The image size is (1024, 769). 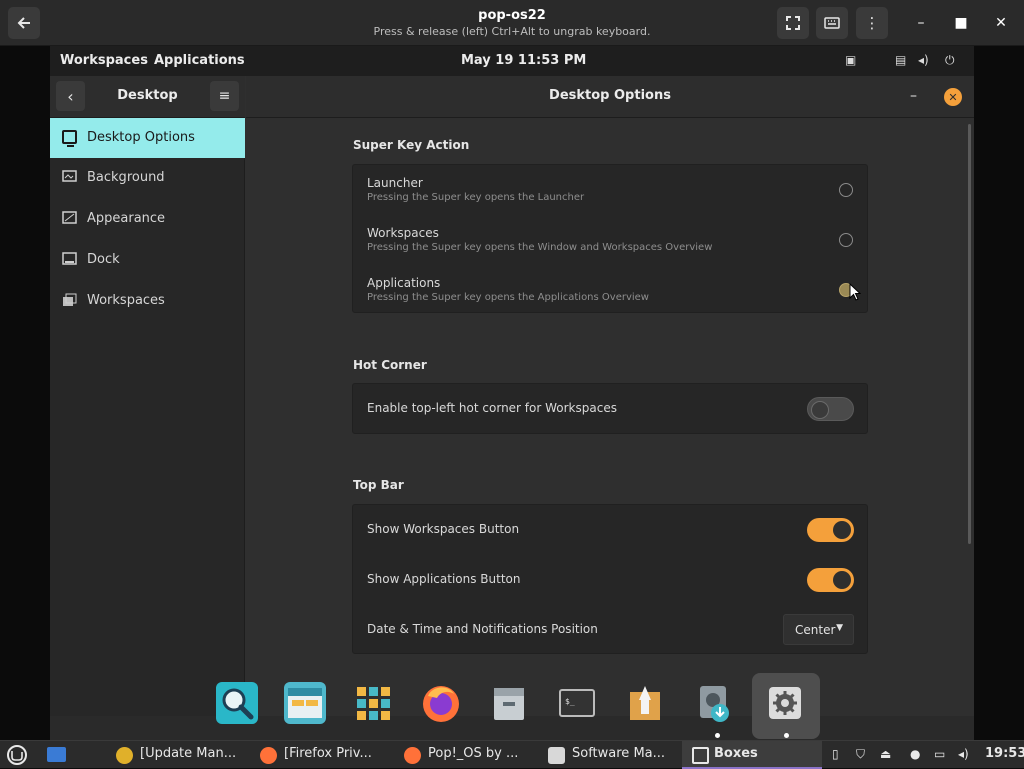 I want to click on maximize-icon: ■, so click(x=961, y=23).